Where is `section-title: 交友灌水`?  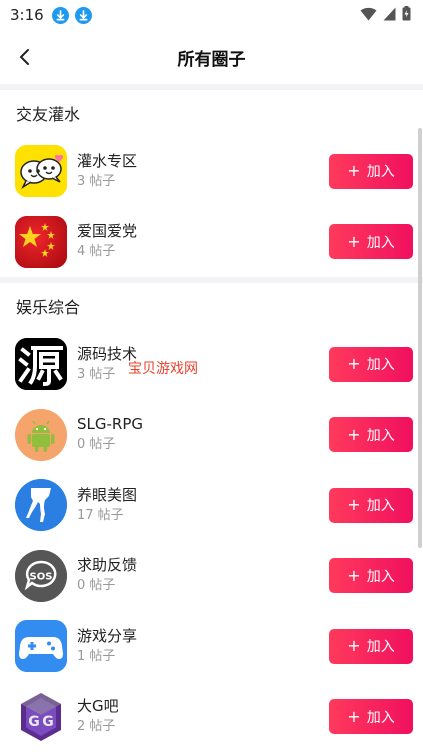 section-title: 交友灌水 is located at coordinates (48, 114).